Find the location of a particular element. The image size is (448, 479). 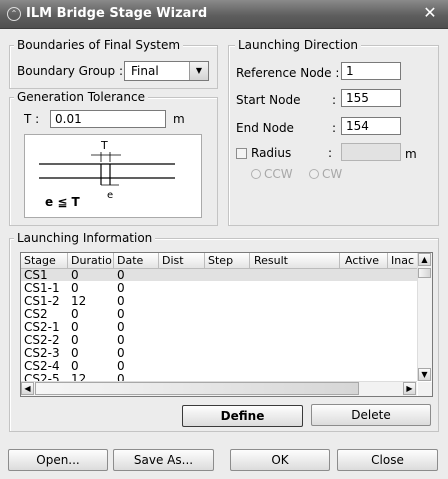

launching-direction-legend: Launching Direction is located at coordinates (298, 45).